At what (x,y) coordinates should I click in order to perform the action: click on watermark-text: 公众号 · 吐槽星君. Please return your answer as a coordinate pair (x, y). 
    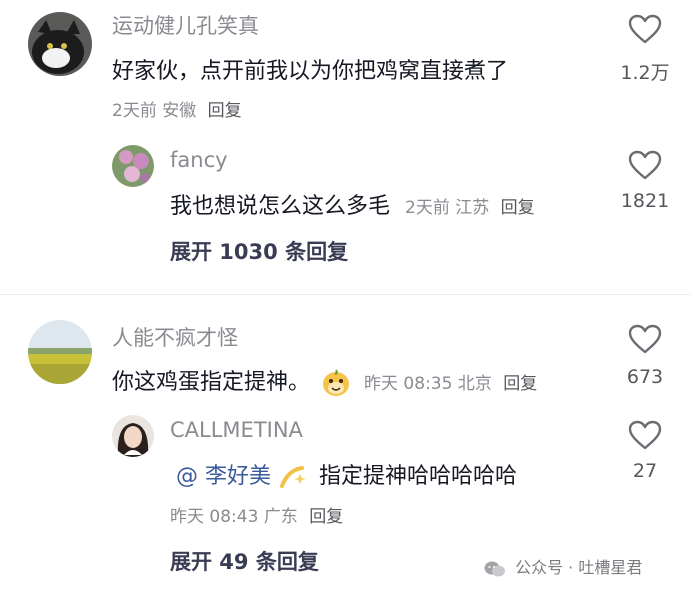
    Looking at the image, I should click on (579, 567).